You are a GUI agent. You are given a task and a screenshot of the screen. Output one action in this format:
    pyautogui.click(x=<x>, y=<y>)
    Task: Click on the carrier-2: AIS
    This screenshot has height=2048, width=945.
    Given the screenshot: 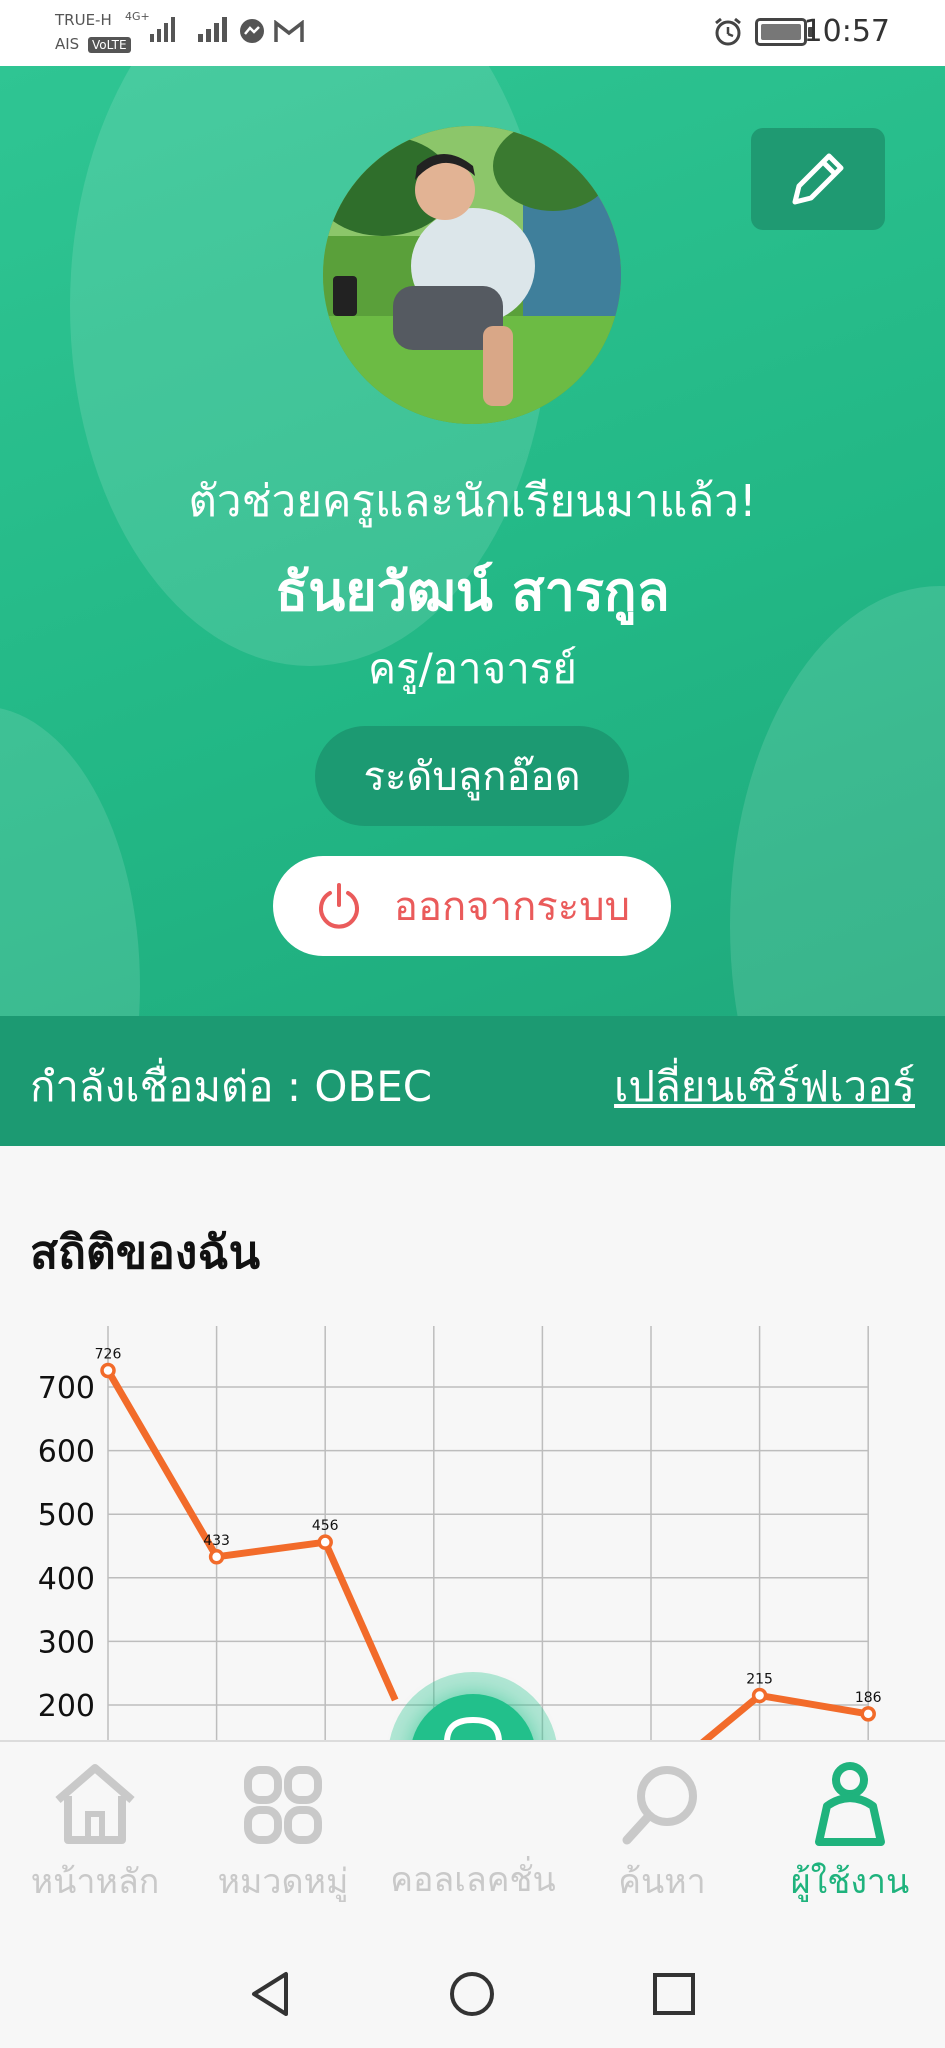 What is the action you would take?
    pyautogui.click(x=67, y=44)
    